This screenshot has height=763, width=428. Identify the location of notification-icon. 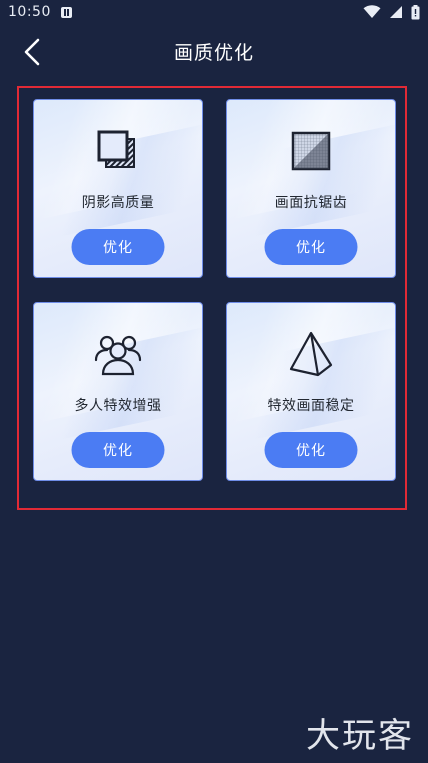
(66, 12).